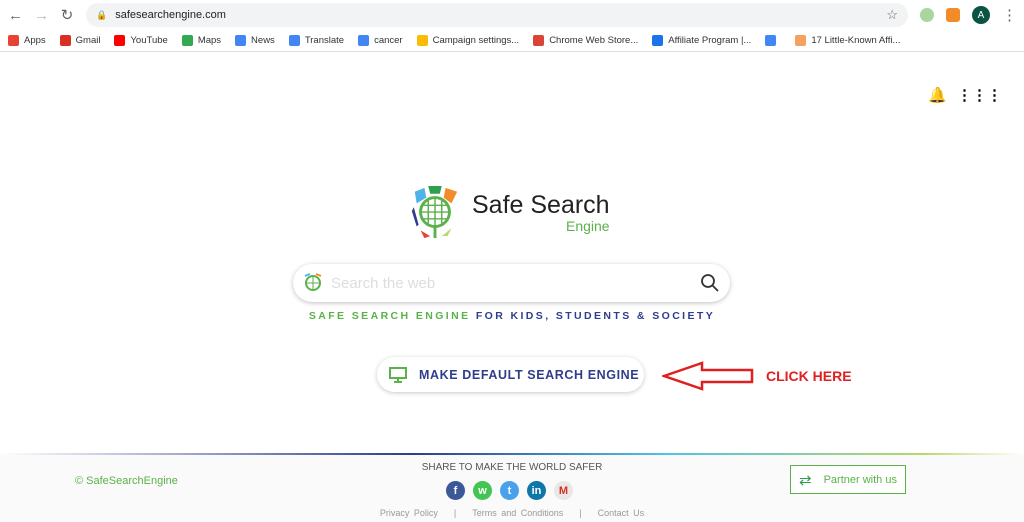  Describe the element at coordinates (41, 15) in the screenshot. I see `forward-icon: →` at that location.